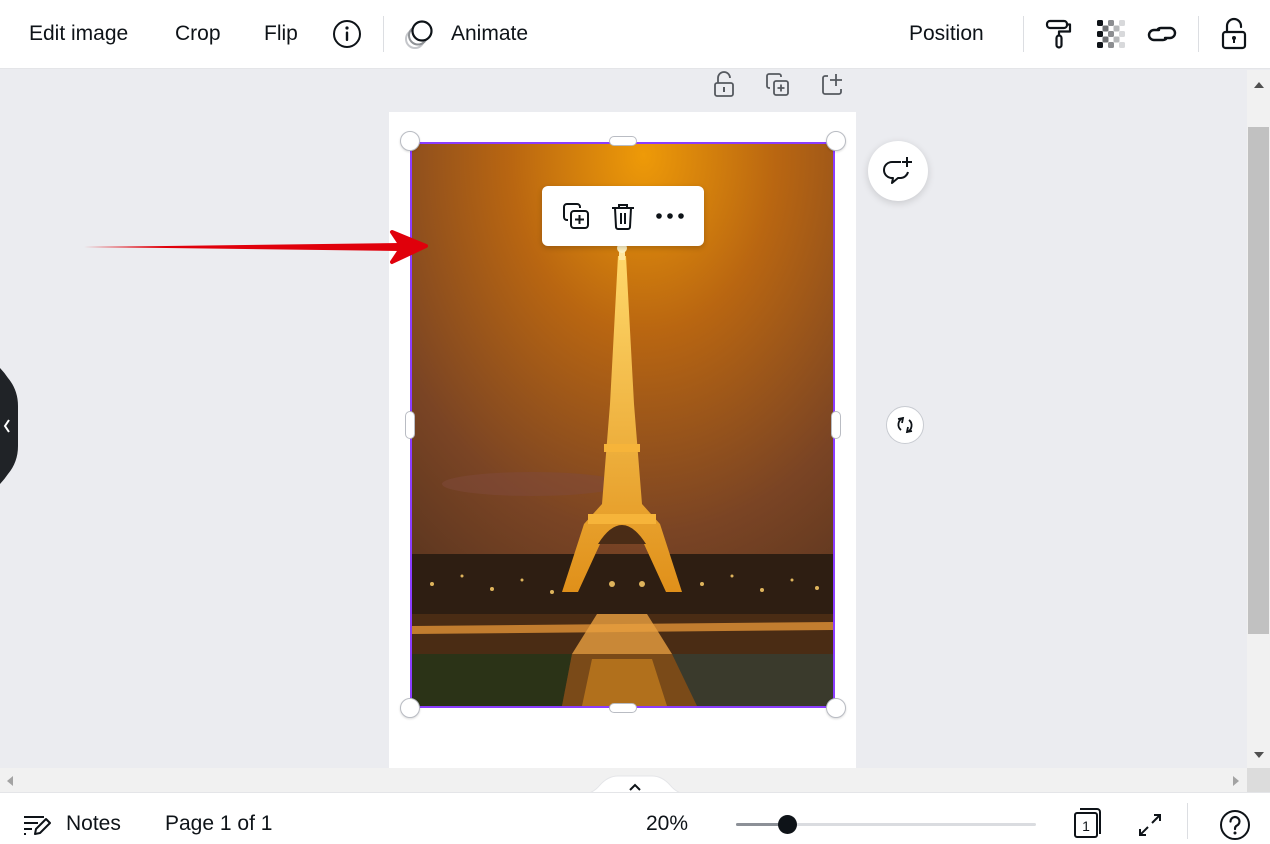 This screenshot has height=844, width=1270. I want to click on add-comment-icon, so click(897, 170).